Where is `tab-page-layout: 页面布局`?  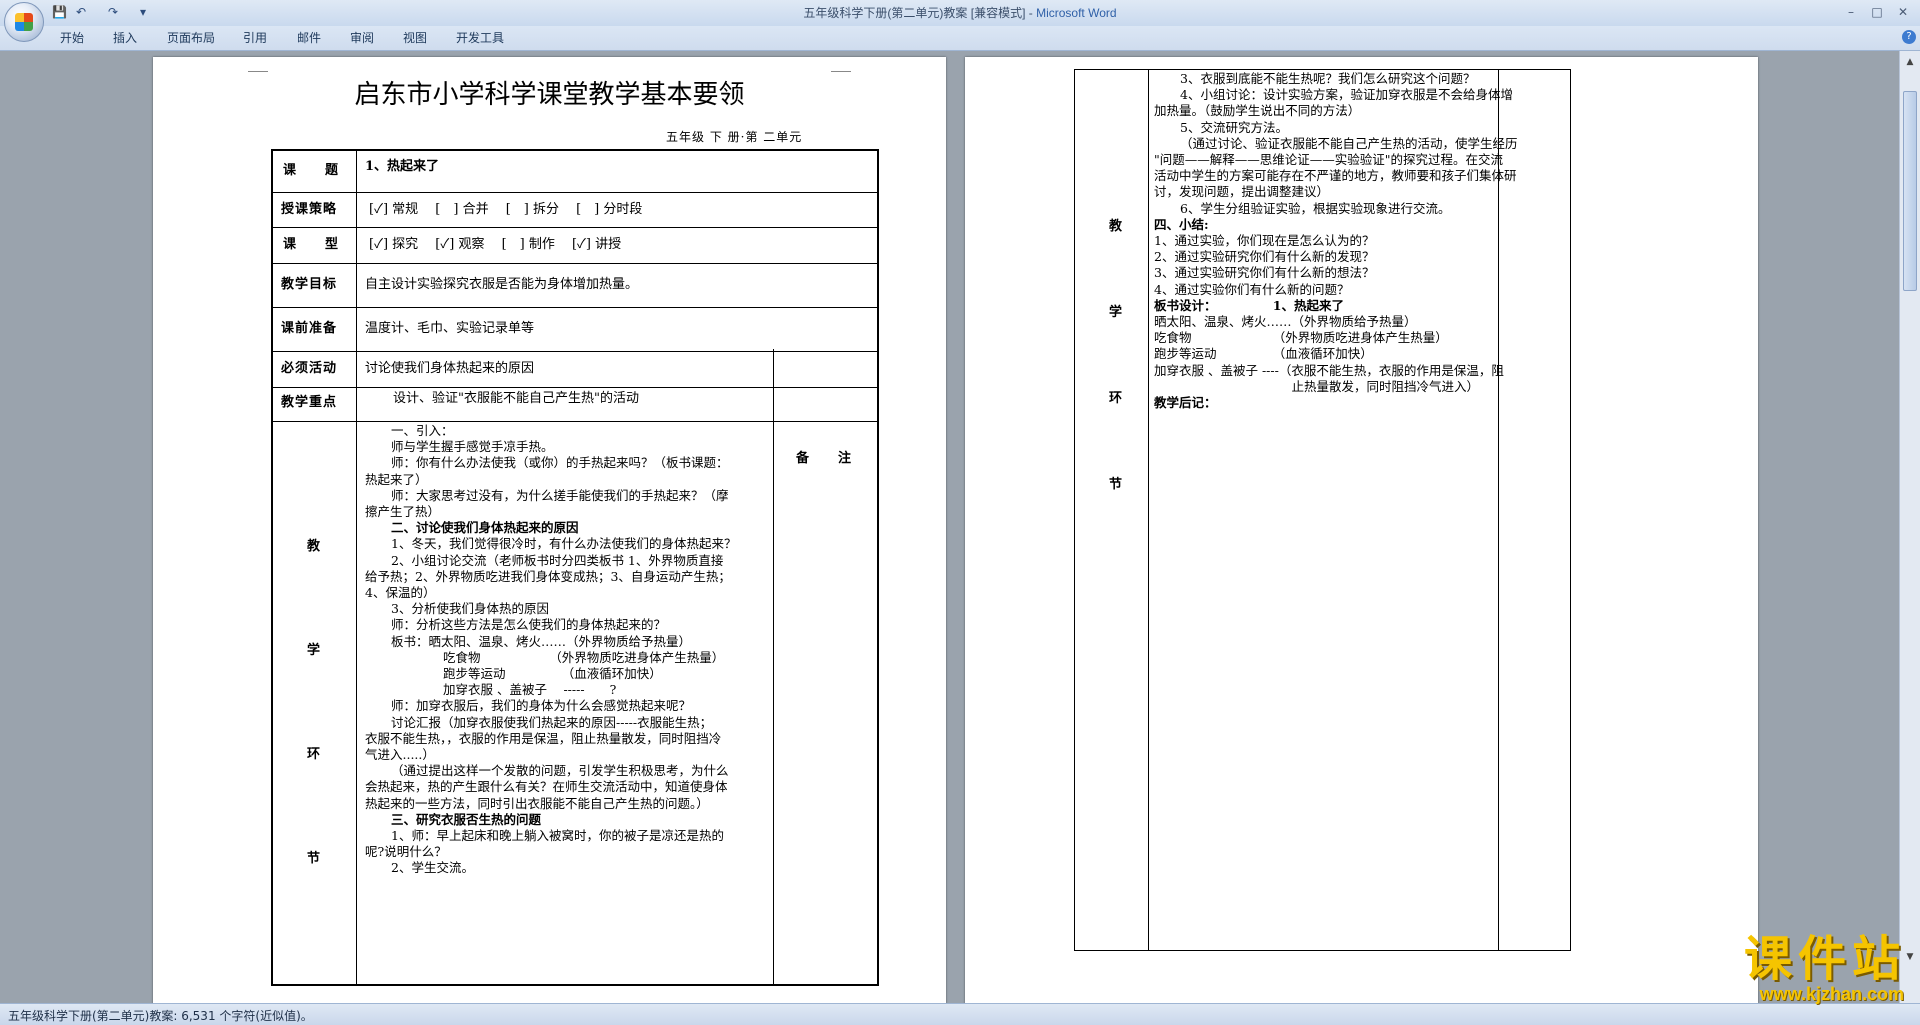 tab-page-layout: 页面布局 is located at coordinates (191, 38).